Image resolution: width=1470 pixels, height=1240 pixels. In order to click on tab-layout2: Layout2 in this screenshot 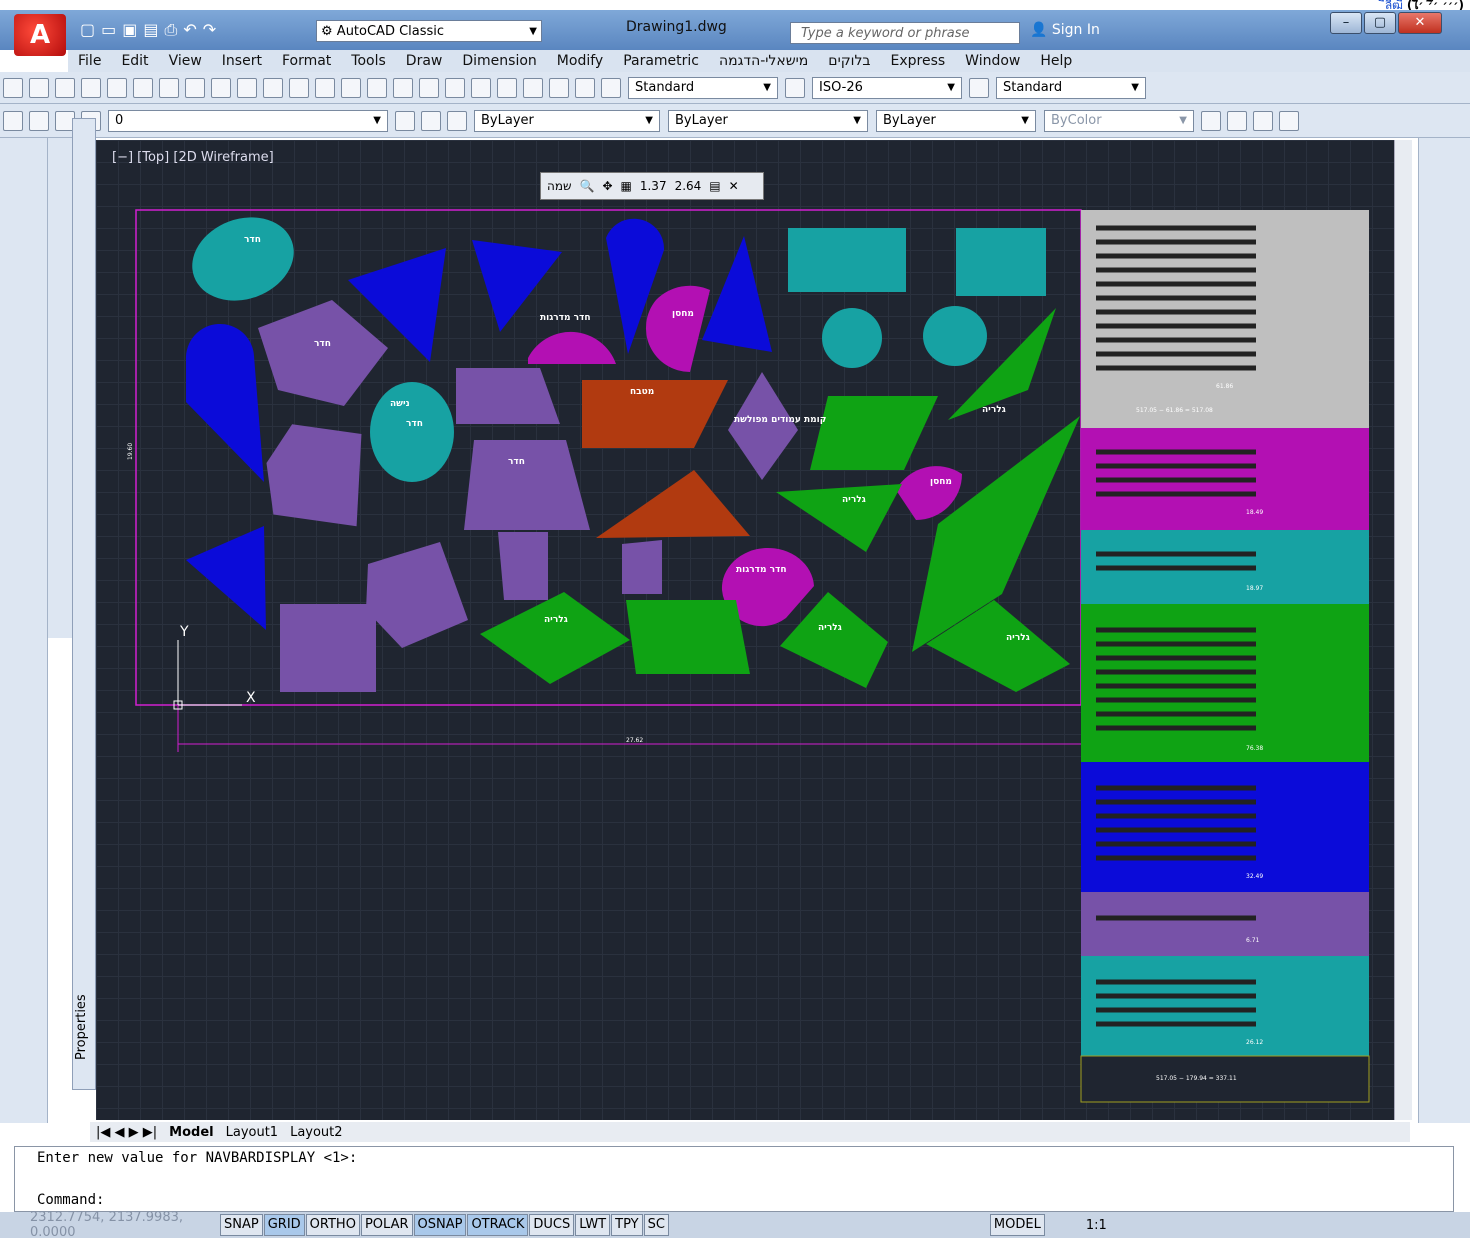, I will do `click(316, 1132)`.